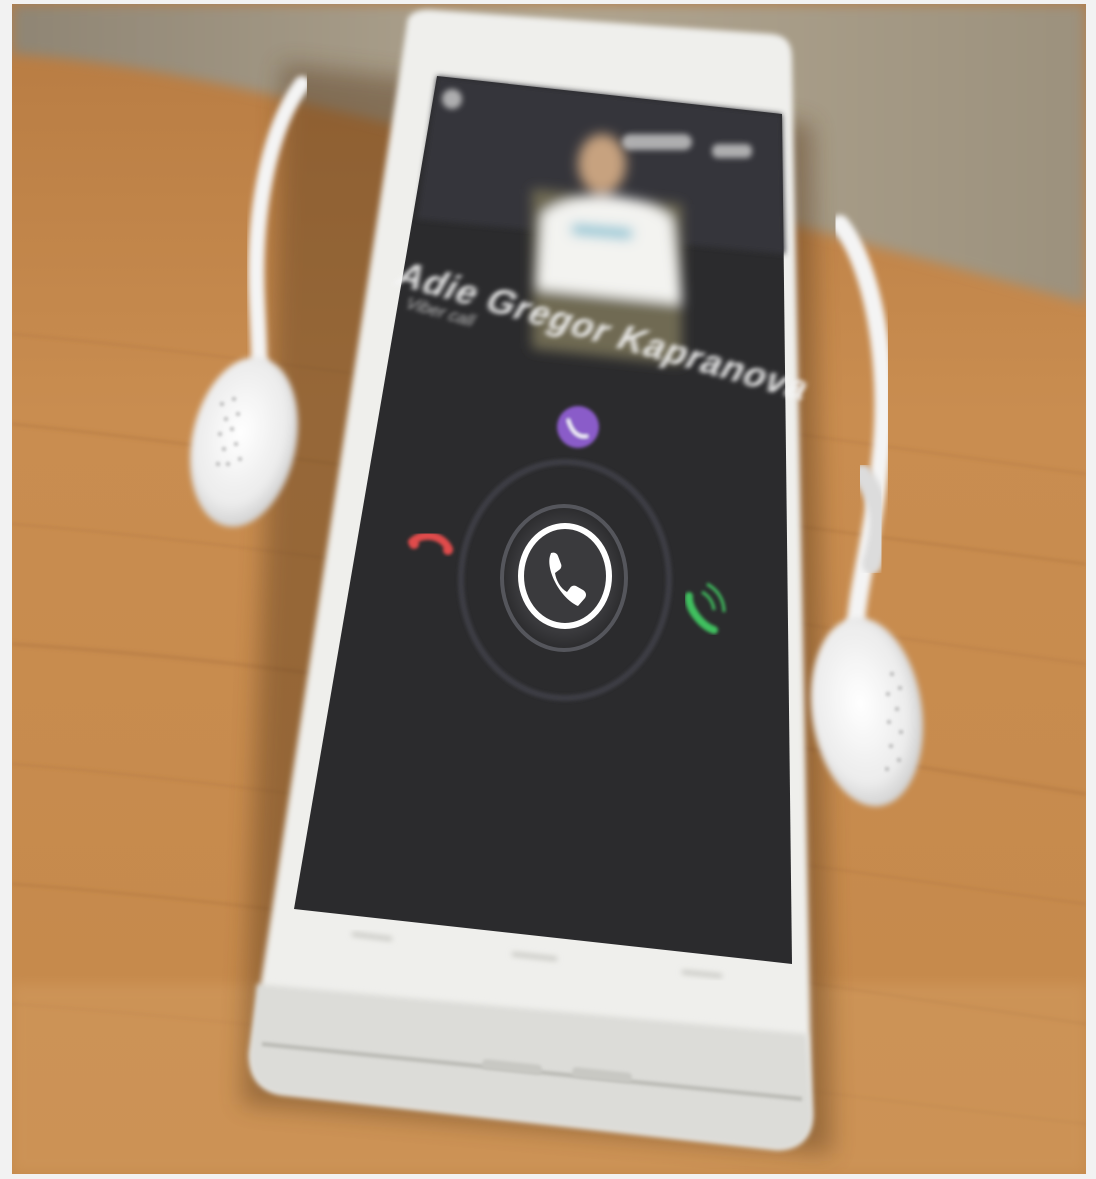 This screenshot has height=1179, width=1096. What do you see at coordinates (657, 142) in the screenshot?
I see `status-icons` at bounding box center [657, 142].